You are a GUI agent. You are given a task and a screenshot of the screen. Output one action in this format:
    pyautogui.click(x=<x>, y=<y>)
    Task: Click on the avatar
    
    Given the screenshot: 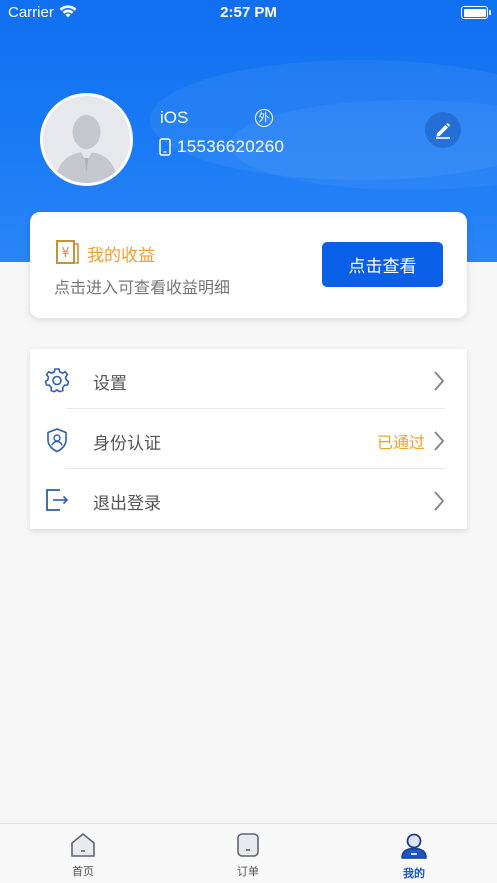 What is the action you would take?
    pyautogui.click(x=86, y=139)
    